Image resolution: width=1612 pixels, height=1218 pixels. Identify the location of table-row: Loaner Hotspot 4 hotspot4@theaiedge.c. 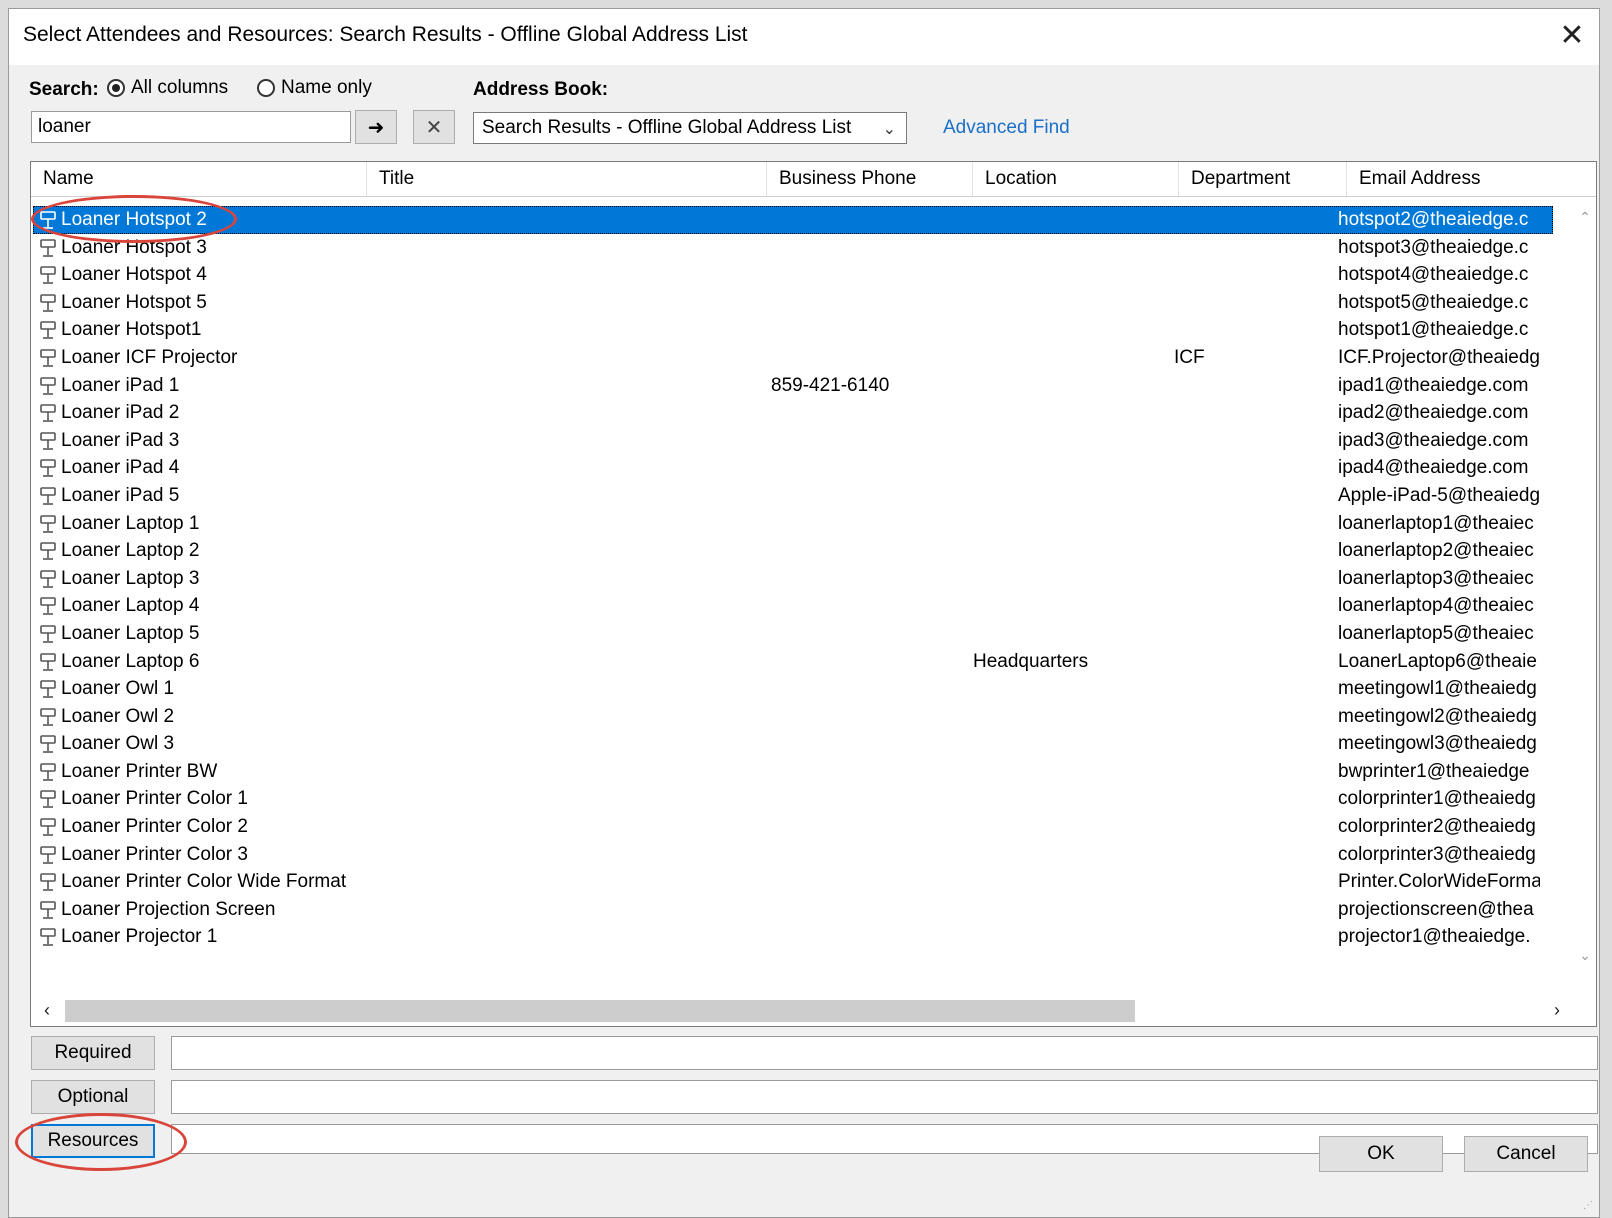
(793, 275).